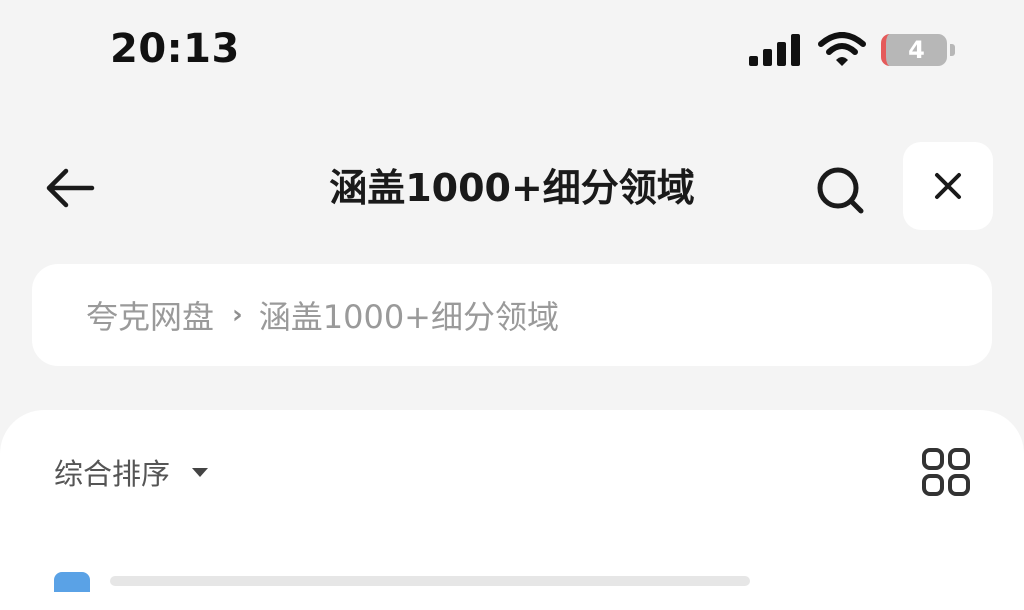 This screenshot has width=1024, height=610. What do you see at coordinates (175, 49) in the screenshot?
I see `status-time: 20:13` at bounding box center [175, 49].